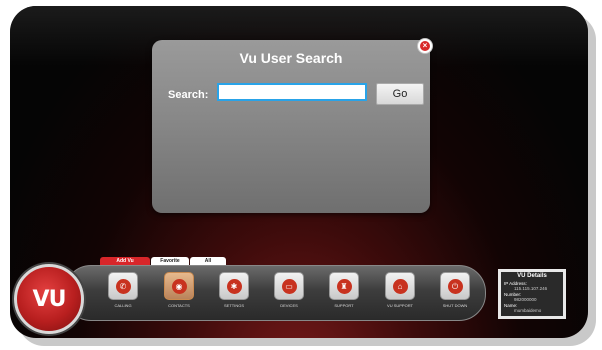 Image resolution: width=602 pixels, height=350 pixels. I want to click on app-contacts: ◉ CONTACTS, so click(179, 291).